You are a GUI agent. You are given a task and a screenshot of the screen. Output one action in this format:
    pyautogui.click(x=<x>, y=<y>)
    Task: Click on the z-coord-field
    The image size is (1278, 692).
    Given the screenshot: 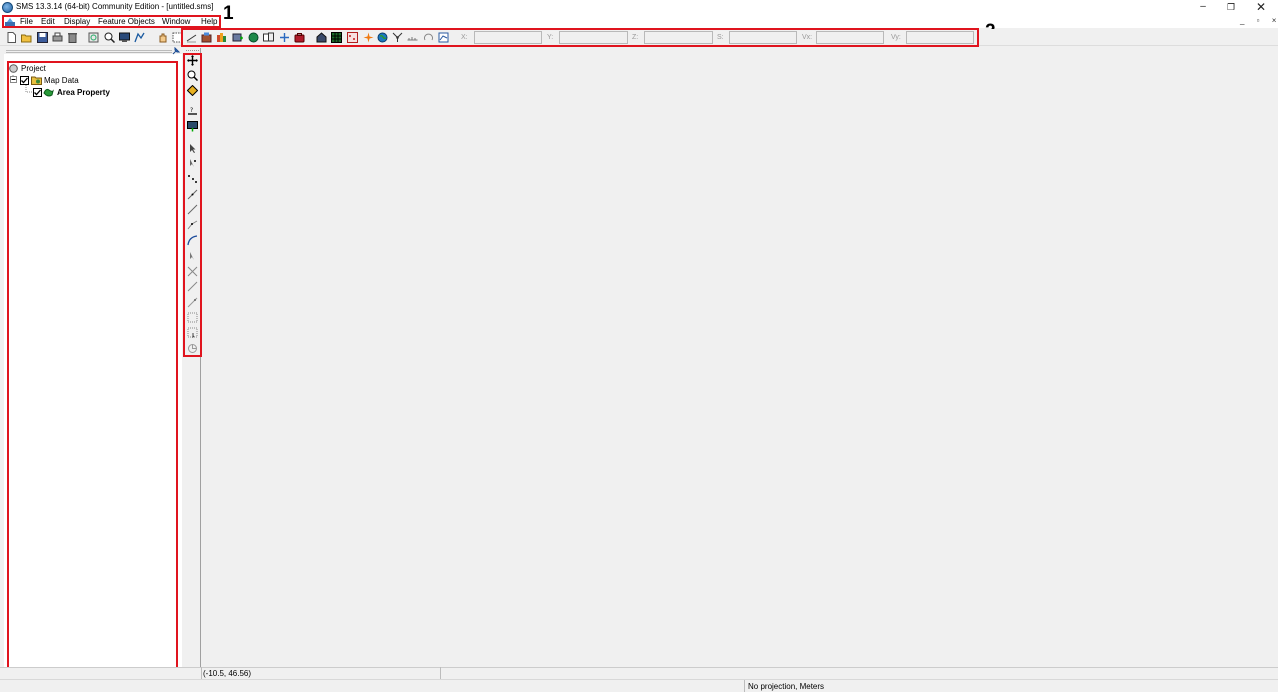 What is the action you would take?
    pyautogui.click(x=678, y=37)
    